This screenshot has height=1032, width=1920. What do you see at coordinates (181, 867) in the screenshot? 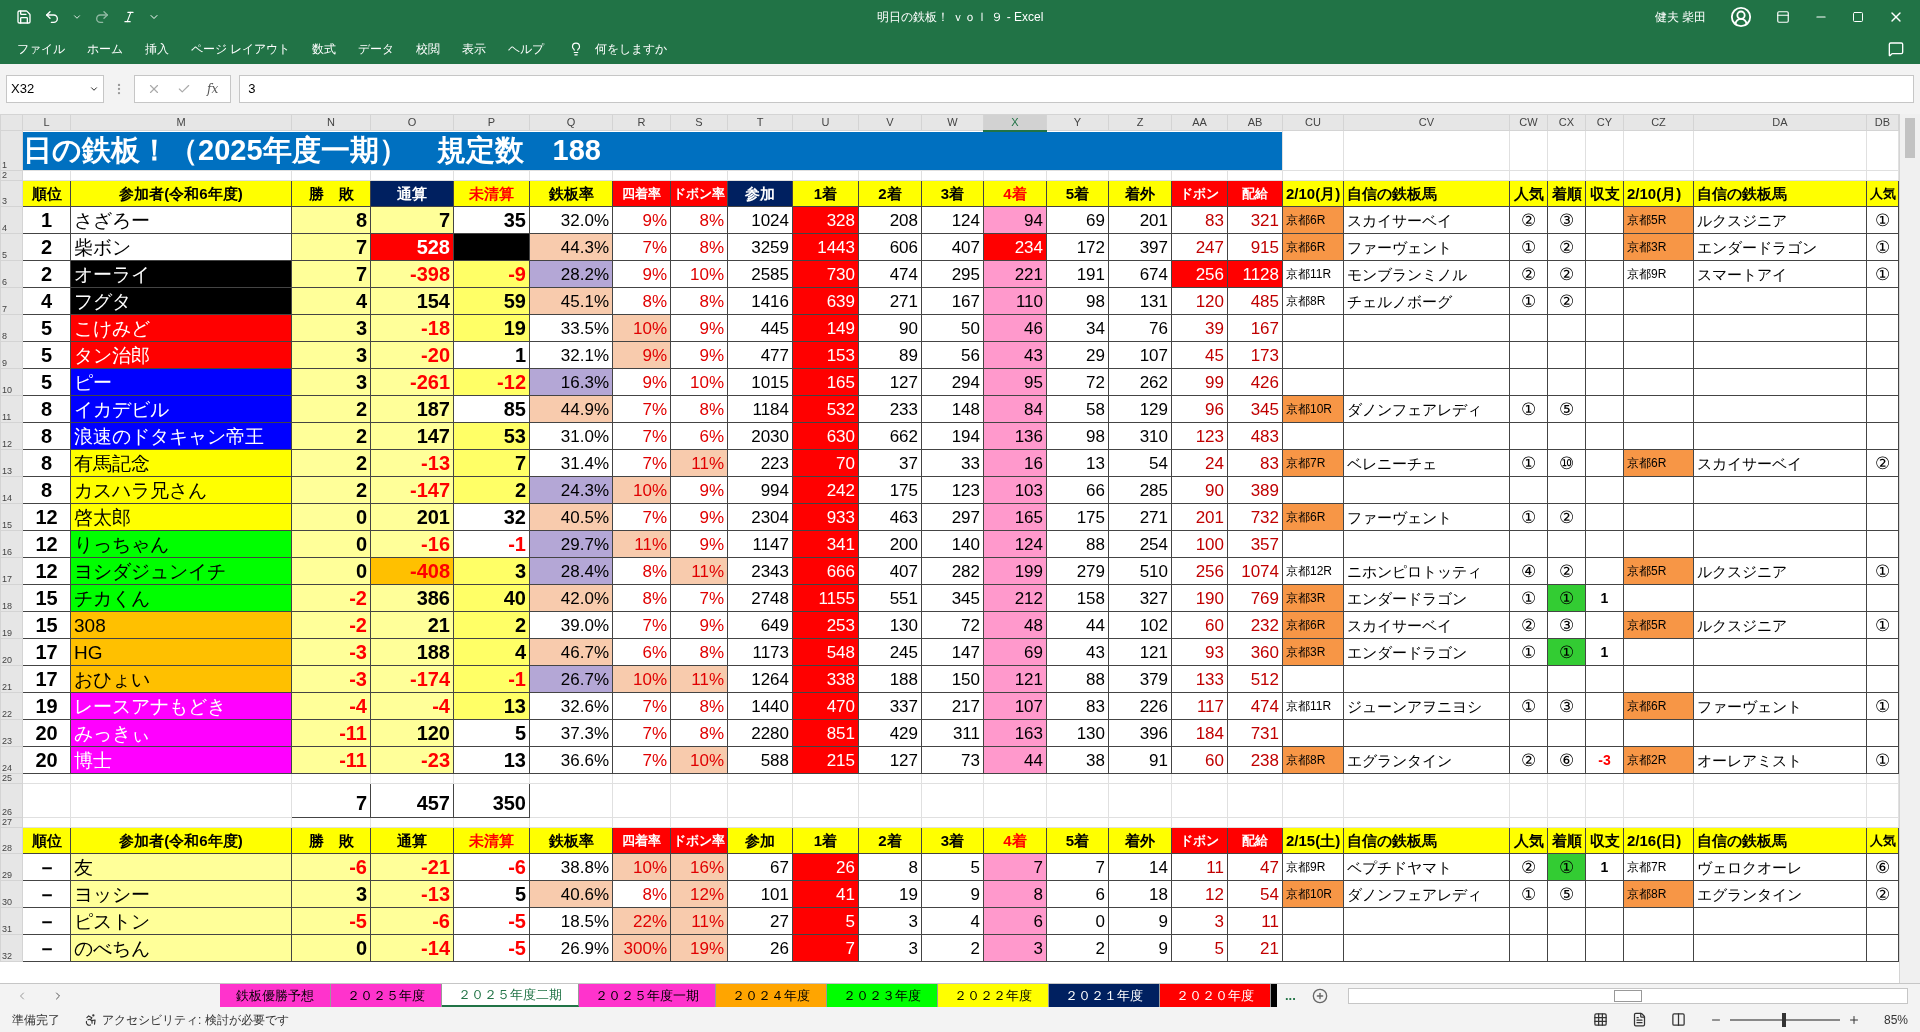
I see `table-cell: 友` at bounding box center [181, 867].